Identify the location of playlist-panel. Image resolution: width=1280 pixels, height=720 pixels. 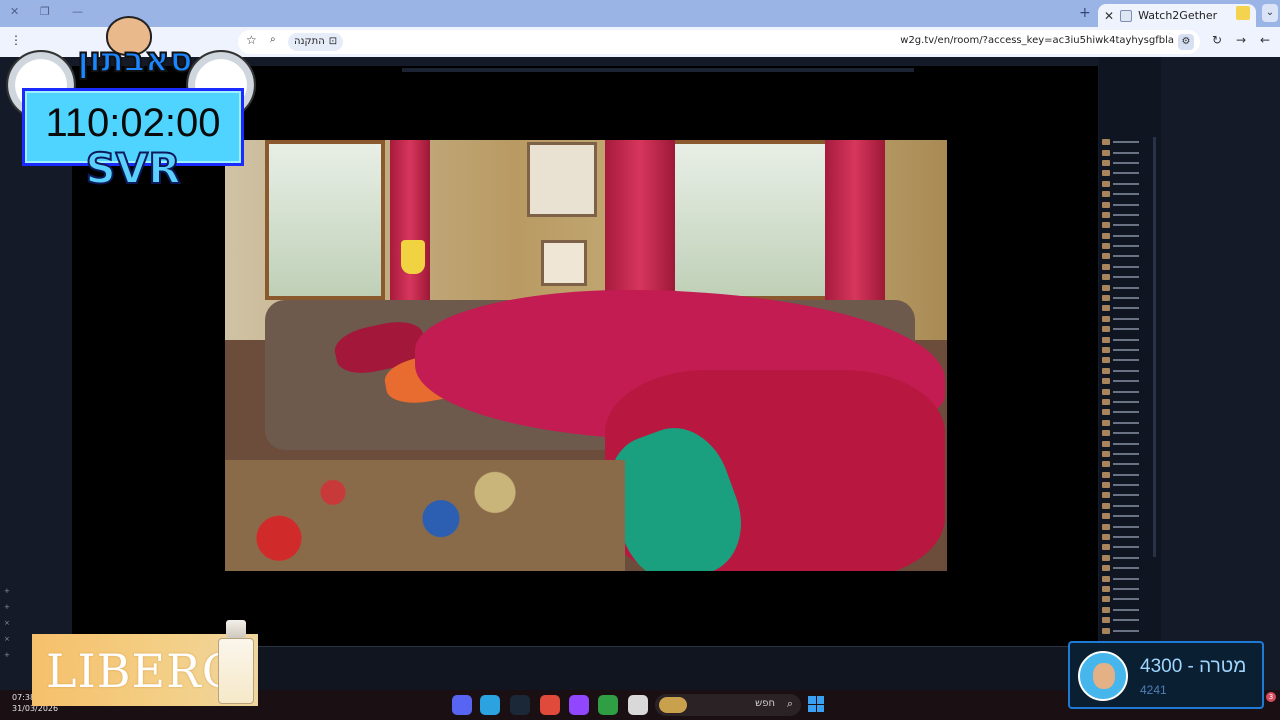
(1130, 357).